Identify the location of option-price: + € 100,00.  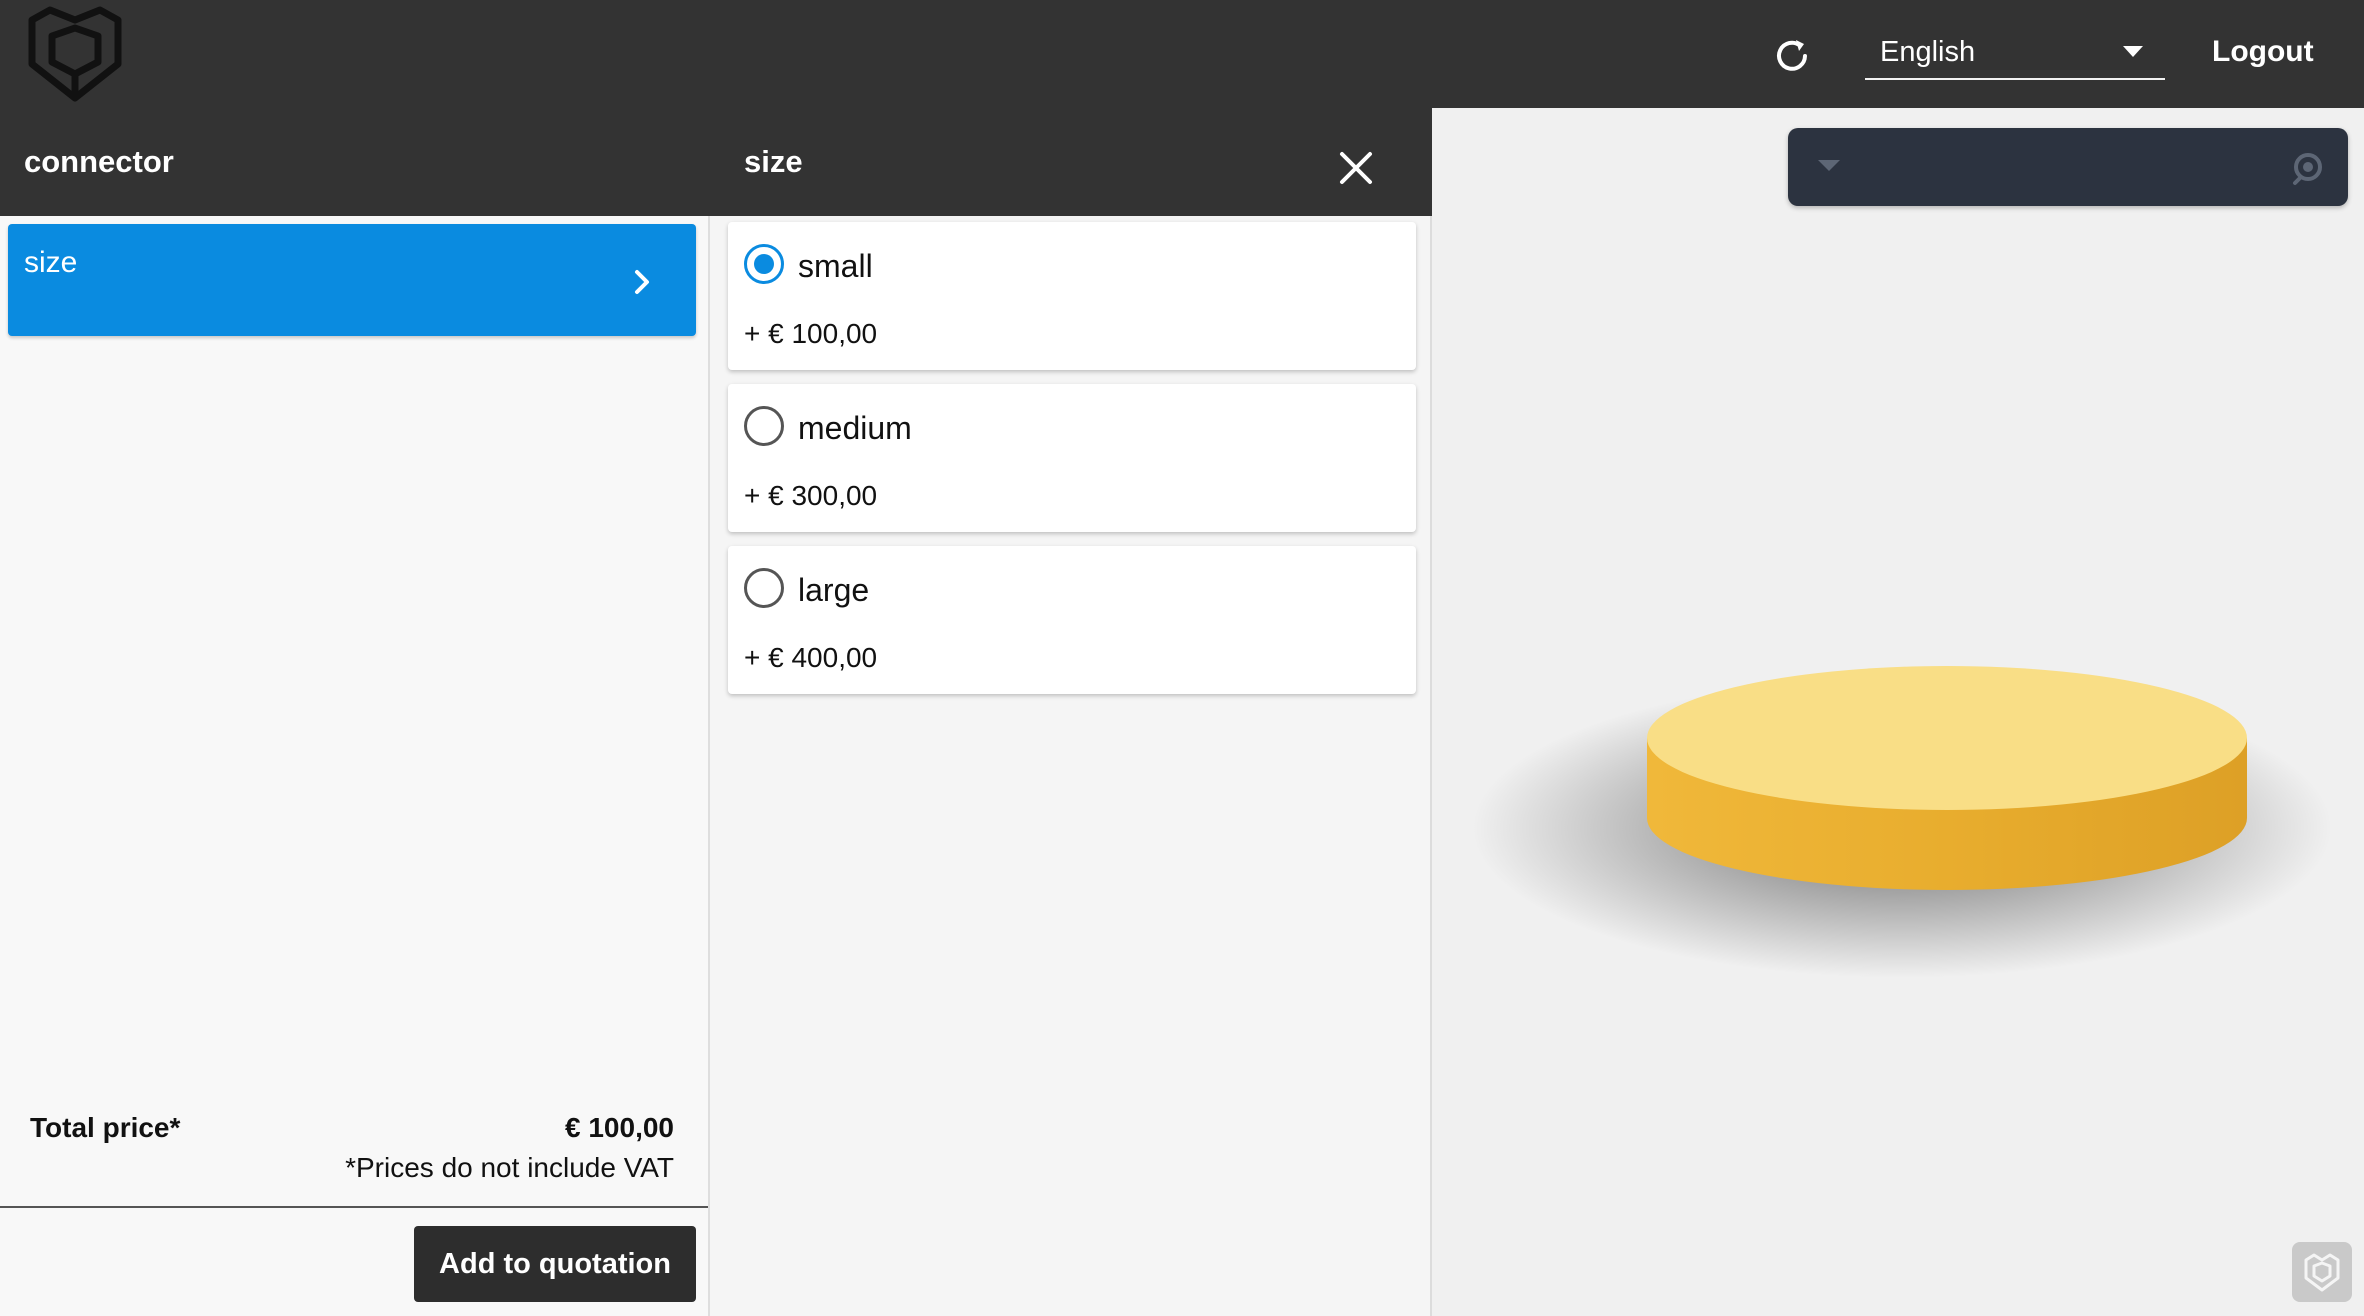
(811, 333).